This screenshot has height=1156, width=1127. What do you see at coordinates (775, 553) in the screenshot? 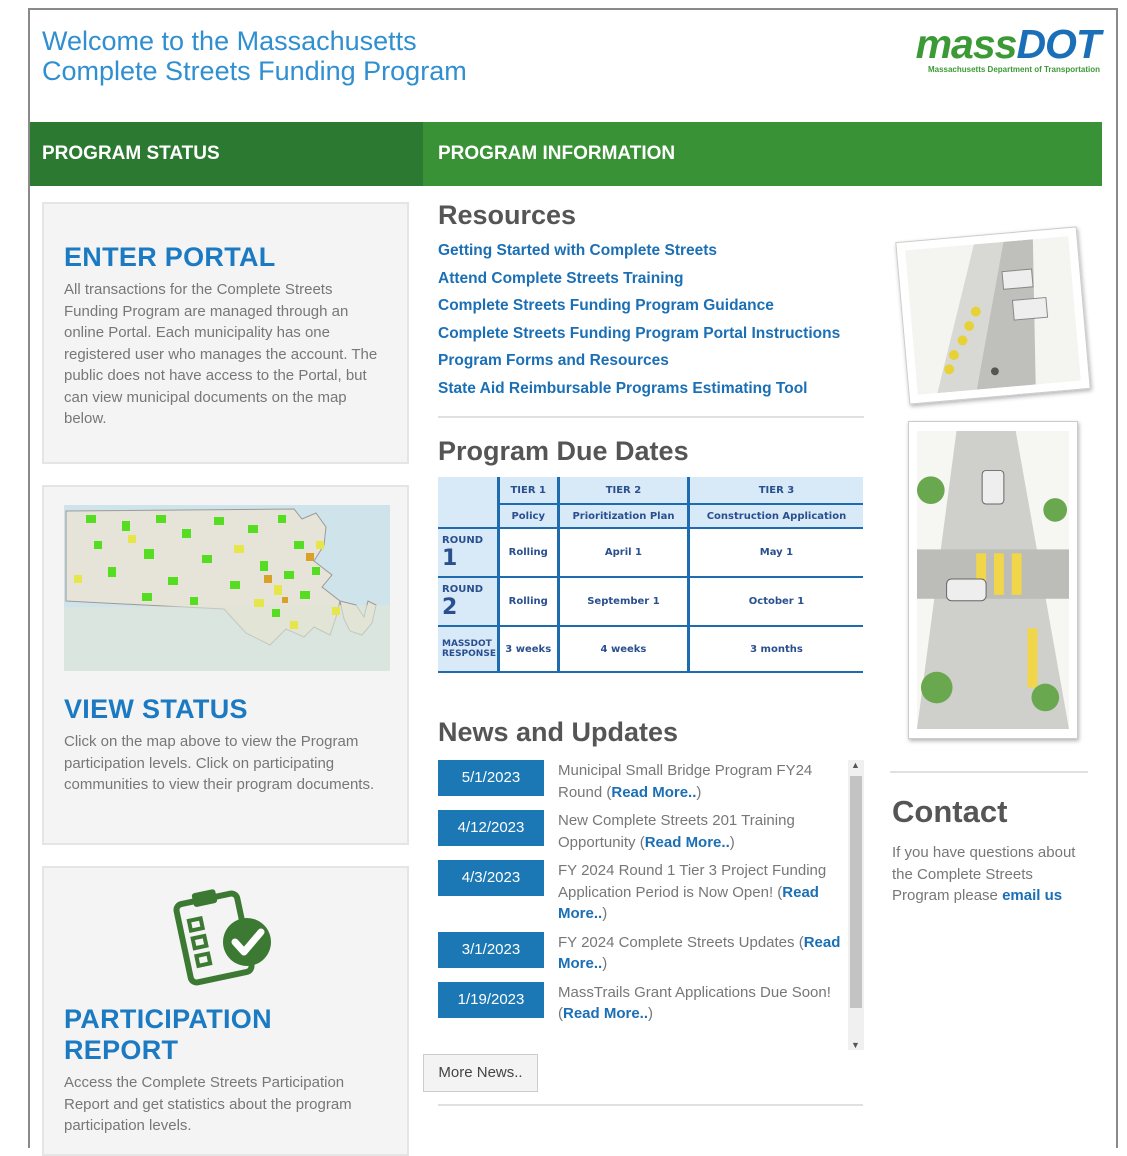
I see `table-cell: May 1` at bounding box center [775, 553].